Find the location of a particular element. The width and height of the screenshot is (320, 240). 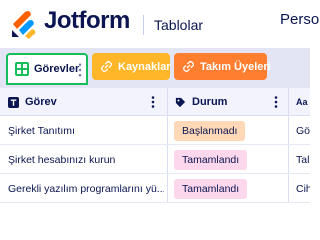

column-header-gorev: Görev is located at coordinates (32, 102).